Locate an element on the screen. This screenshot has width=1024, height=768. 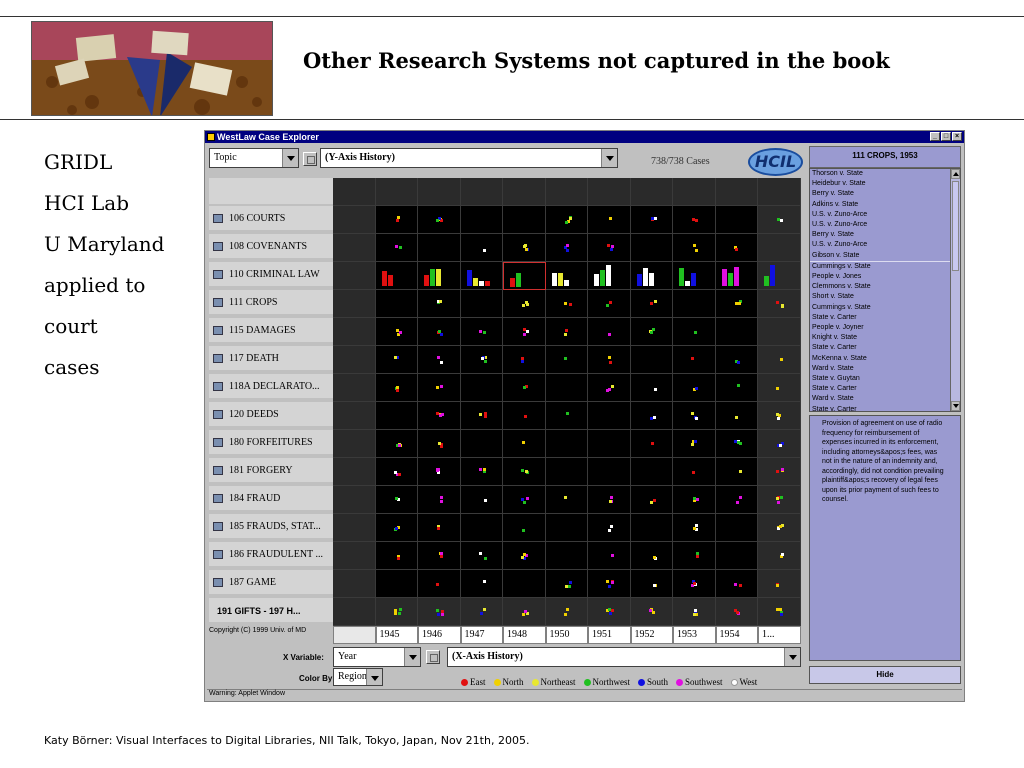
minimize-button: _ is located at coordinates (935, 136).